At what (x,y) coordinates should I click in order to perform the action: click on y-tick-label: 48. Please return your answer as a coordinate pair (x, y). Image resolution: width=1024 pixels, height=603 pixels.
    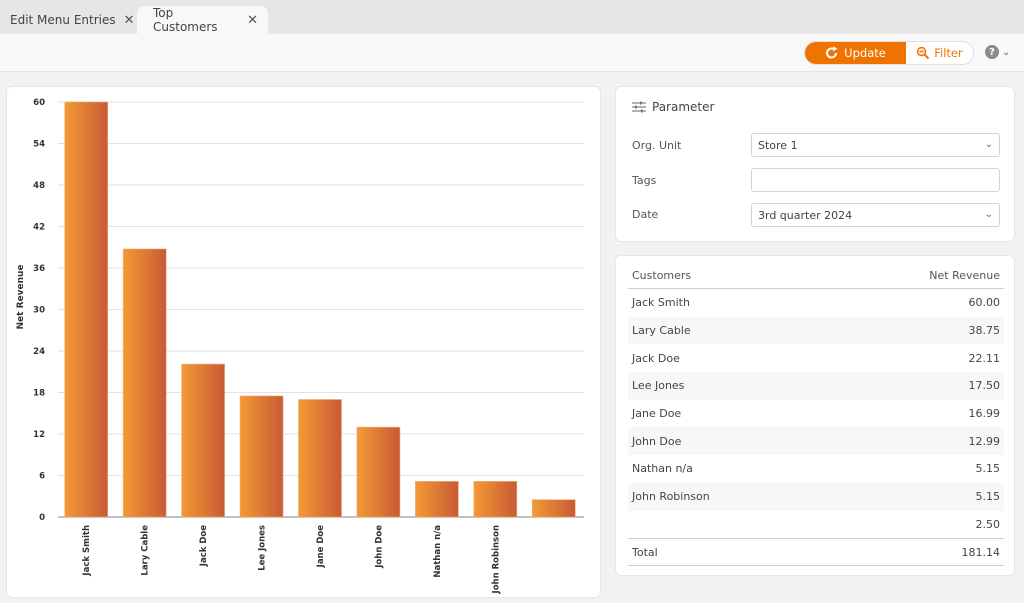
    Looking at the image, I should click on (39, 186).